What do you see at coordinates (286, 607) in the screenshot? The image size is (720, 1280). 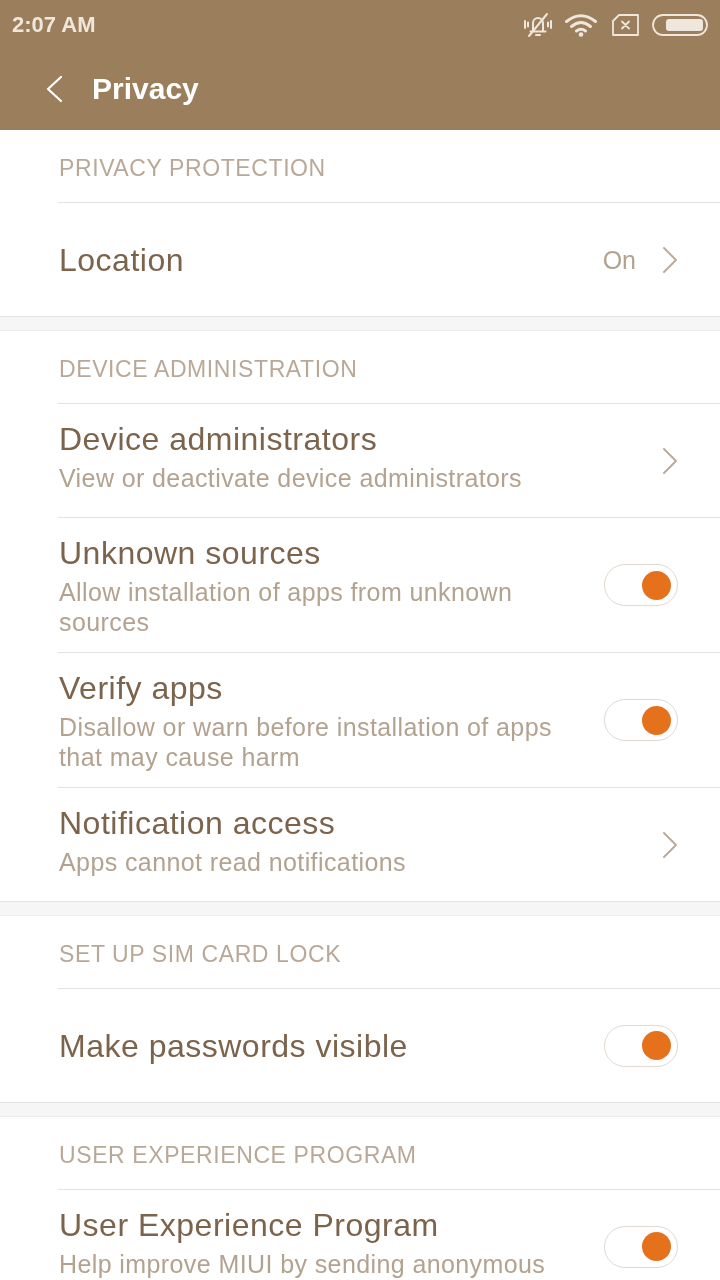 I see `row-subtitle: Allow installation of apps from unknown sources` at bounding box center [286, 607].